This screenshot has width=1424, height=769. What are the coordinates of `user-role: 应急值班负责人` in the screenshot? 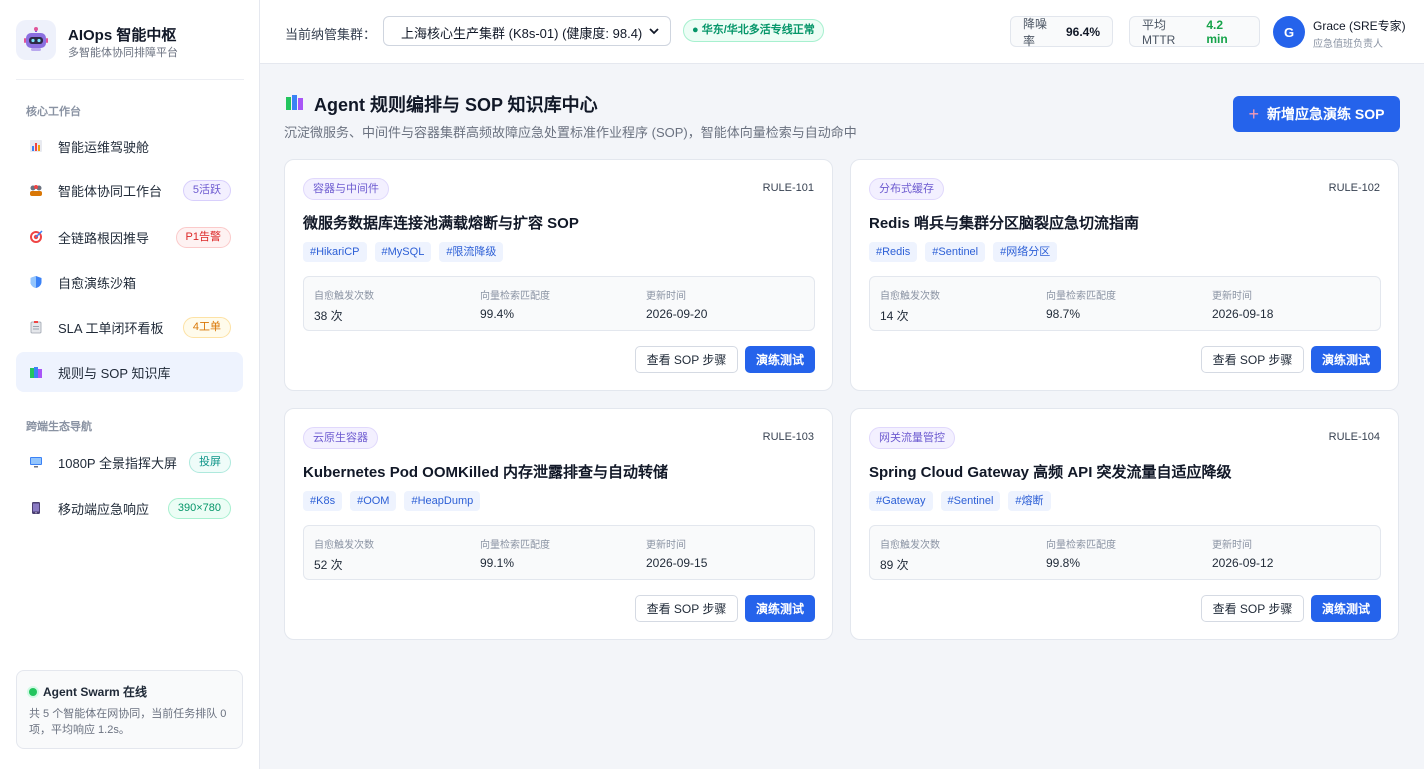 It's located at (1348, 44).